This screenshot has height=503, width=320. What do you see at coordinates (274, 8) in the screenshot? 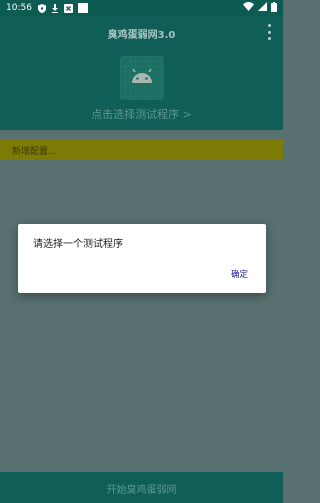
I see `battery-icon` at bounding box center [274, 8].